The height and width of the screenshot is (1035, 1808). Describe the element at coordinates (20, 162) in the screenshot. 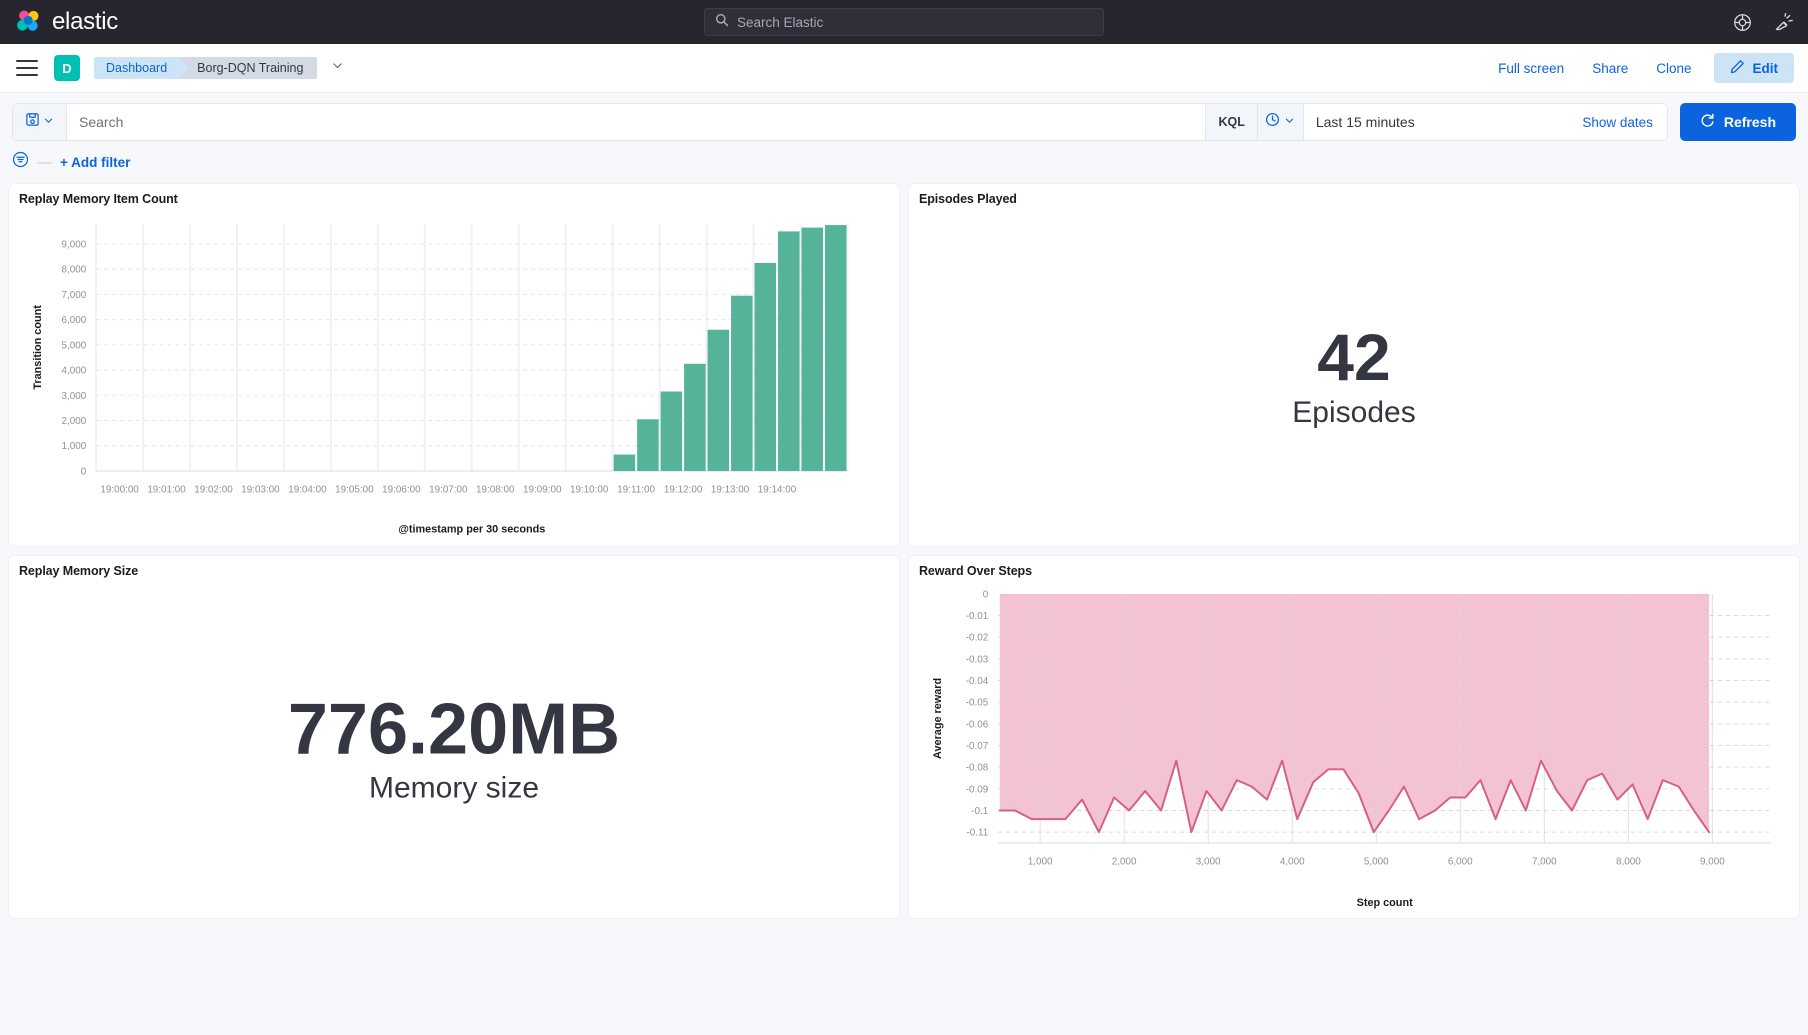

I see `filter-icon` at that location.